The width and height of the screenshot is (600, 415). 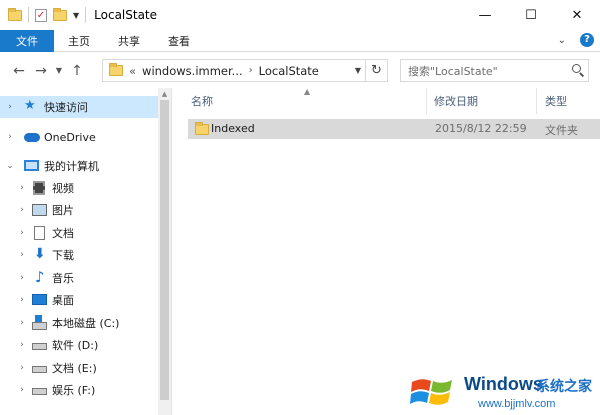 What do you see at coordinates (79, 255) in the screenshot?
I see `nav-item-downloads: › ⬇ 下载` at bounding box center [79, 255].